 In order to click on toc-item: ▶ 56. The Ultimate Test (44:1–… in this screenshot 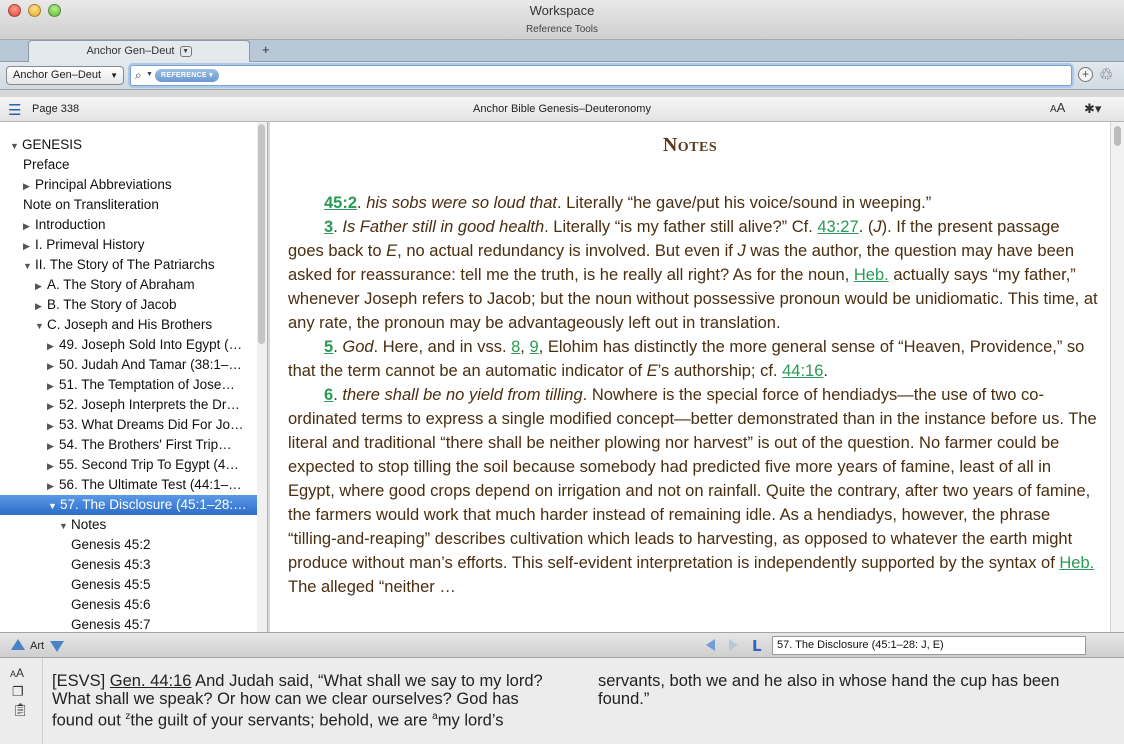, I will do `click(151, 485)`.